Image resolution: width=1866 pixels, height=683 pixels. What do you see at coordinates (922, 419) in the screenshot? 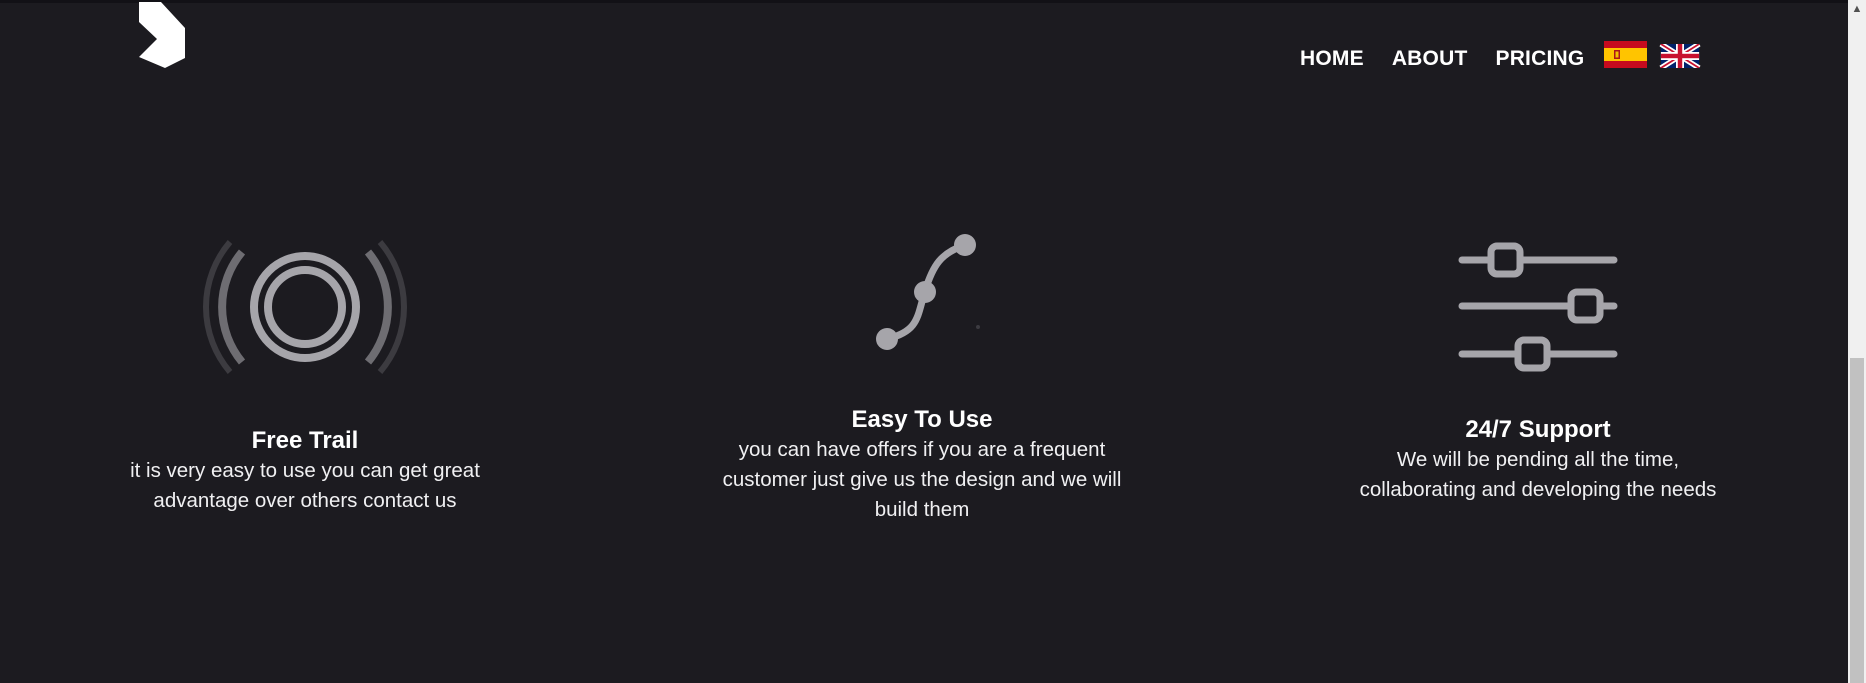
I see `feature-title: Easy To Use` at bounding box center [922, 419].